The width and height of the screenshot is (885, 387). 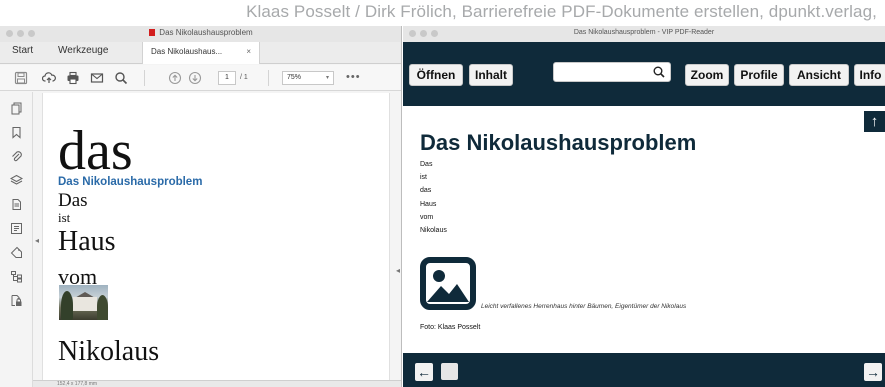 What do you see at coordinates (87, 241) in the screenshot?
I see `page-word-haus: Haus` at bounding box center [87, 241].